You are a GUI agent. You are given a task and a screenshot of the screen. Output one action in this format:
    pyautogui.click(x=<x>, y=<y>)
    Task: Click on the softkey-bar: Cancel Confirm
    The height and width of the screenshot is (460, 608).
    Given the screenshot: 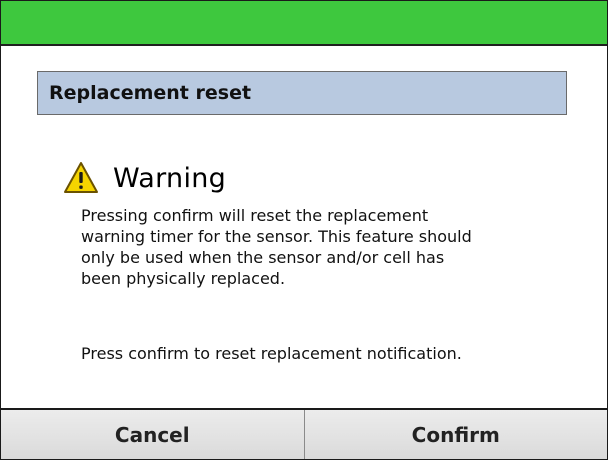 What is the action you would take?
    pyautogui.click(x=304, y=434)
    